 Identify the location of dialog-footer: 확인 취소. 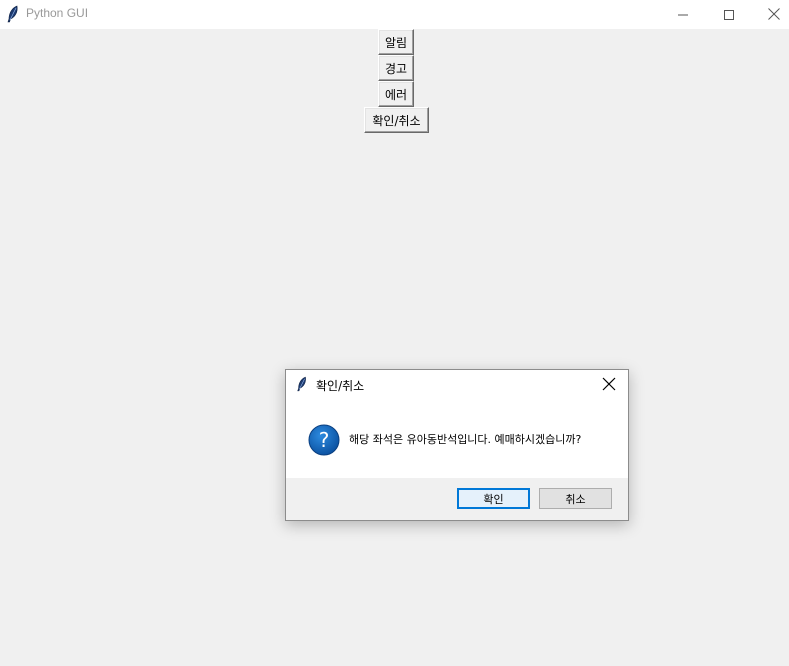
(457, 499).